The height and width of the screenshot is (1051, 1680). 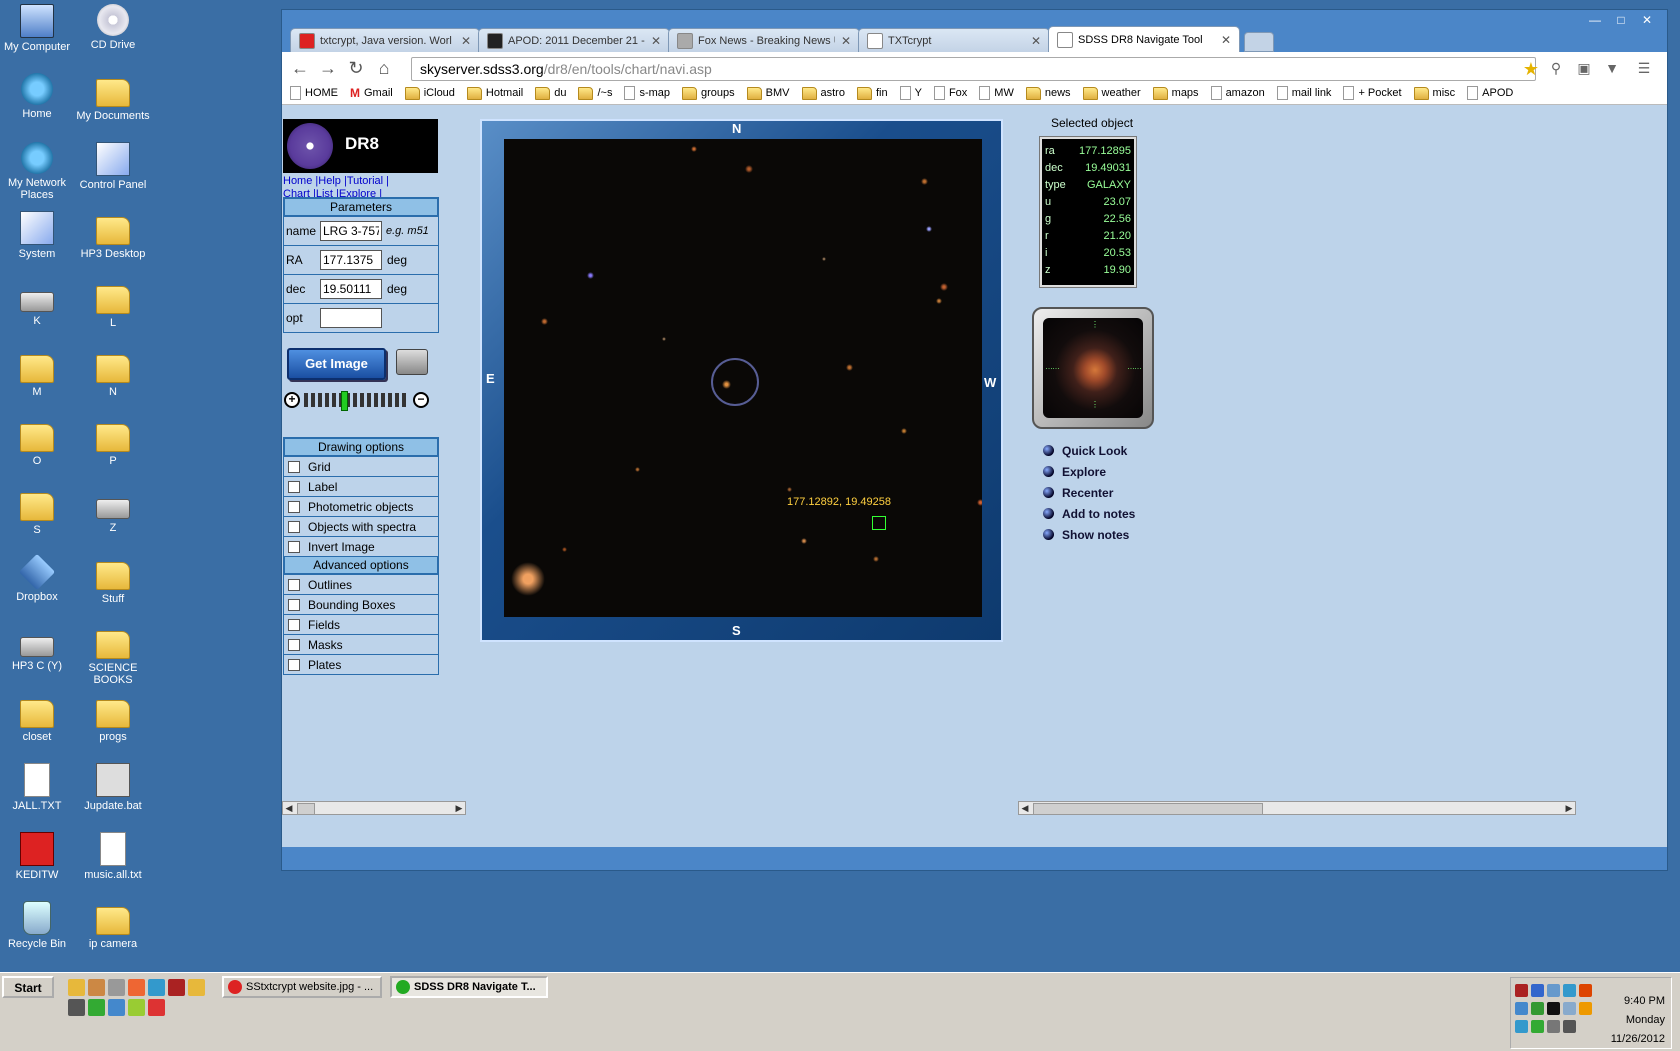 I want to click on bookmark-item: iCloud, so click(x=429, y=93).